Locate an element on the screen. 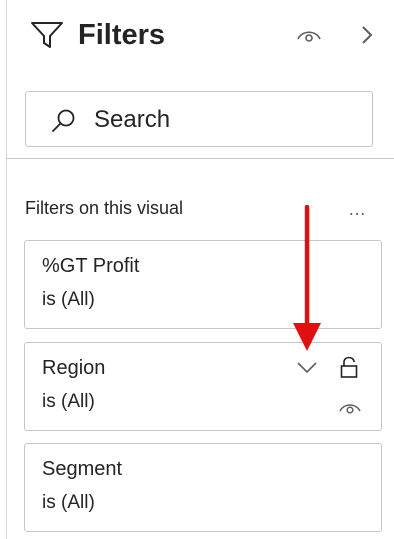 The image size is (394, 539). header-divider is located at coordinates (200, 158).